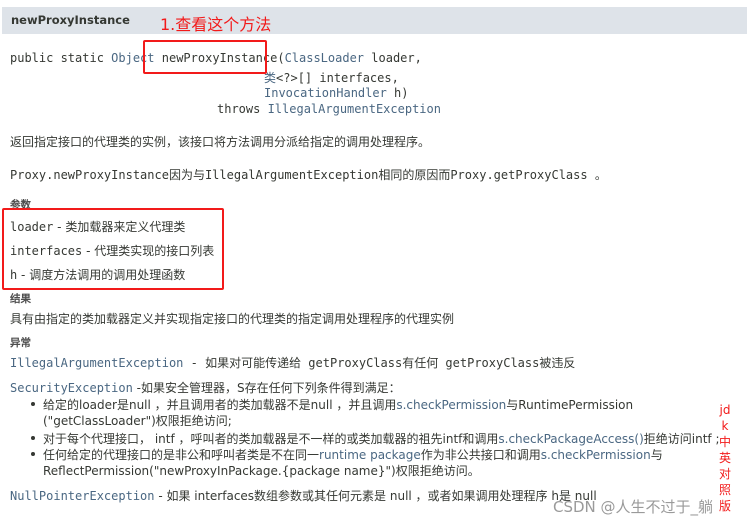 This screenshot has width=747, height=523. What do you see at coordinates (337, 78) in the screenshot?
I see `param-interfaces: <?>[] interfaces,` at bounding box center [337, 78].